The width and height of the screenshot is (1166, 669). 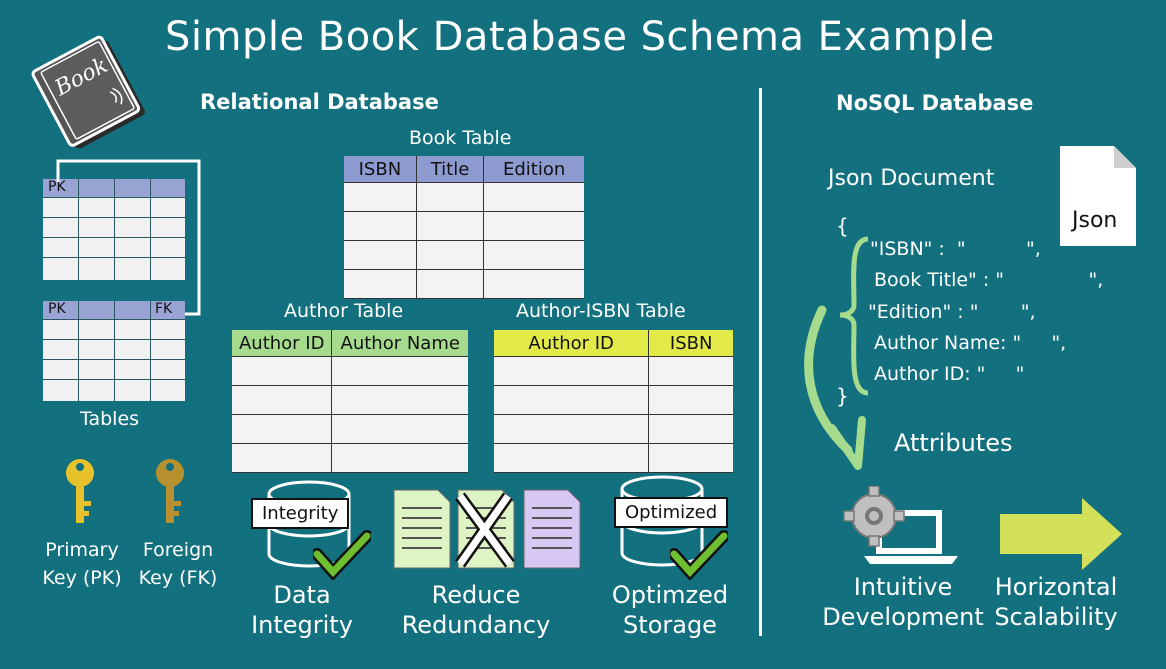 What do you see at coordinates (953, 443) in the screenshot?
I see `attributes-label: Attributes` at bounding box center [953, 443].